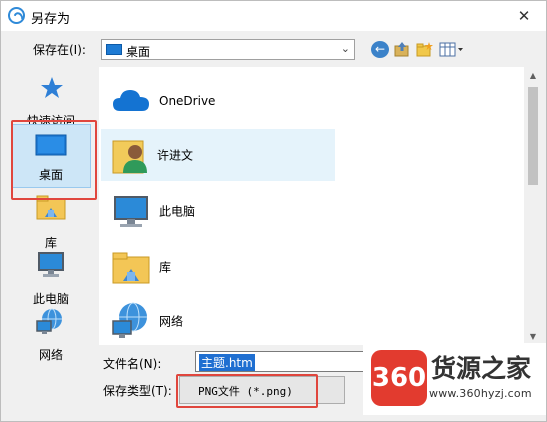 Image resolution: width=547 pixels, height=422 pixels. What do you see at coordinates (114, 49) in the screenshot?
I see `desktop-icon` at bounding box center [114, 49].